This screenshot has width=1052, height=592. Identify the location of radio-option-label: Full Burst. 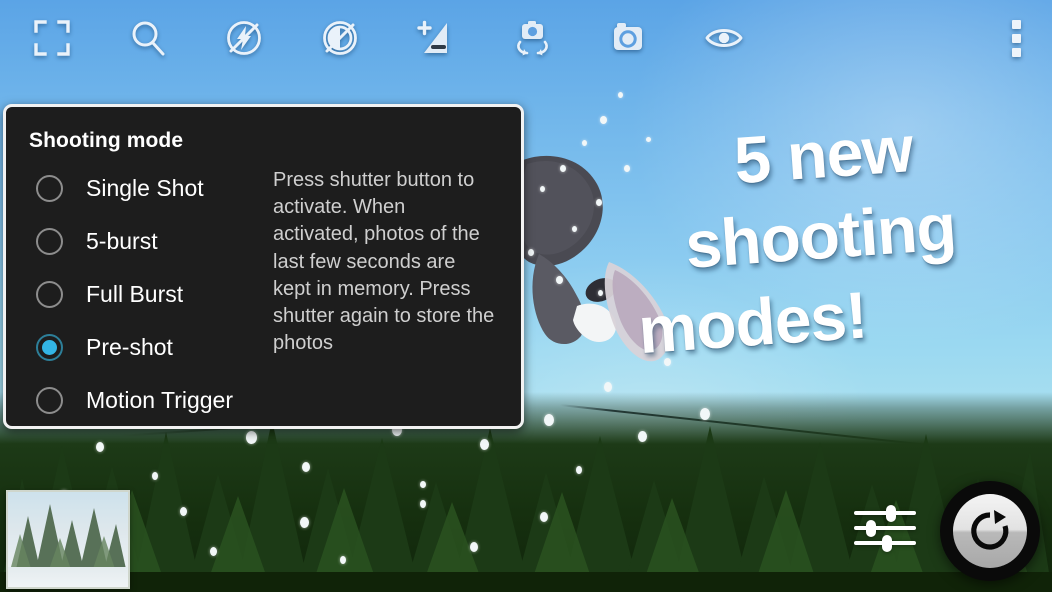
(135, 294).